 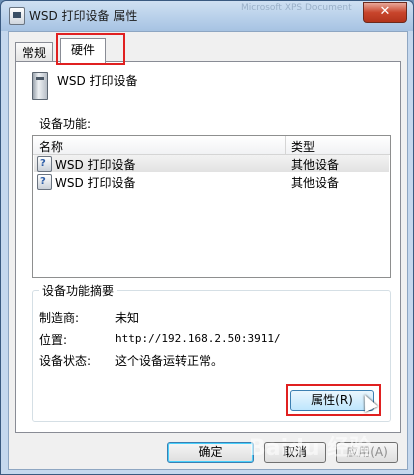 What do you see at coordinates (83, 50) in the screenshot?
I see `tab-hardware: 硬件` at bounding box center [83, 50].